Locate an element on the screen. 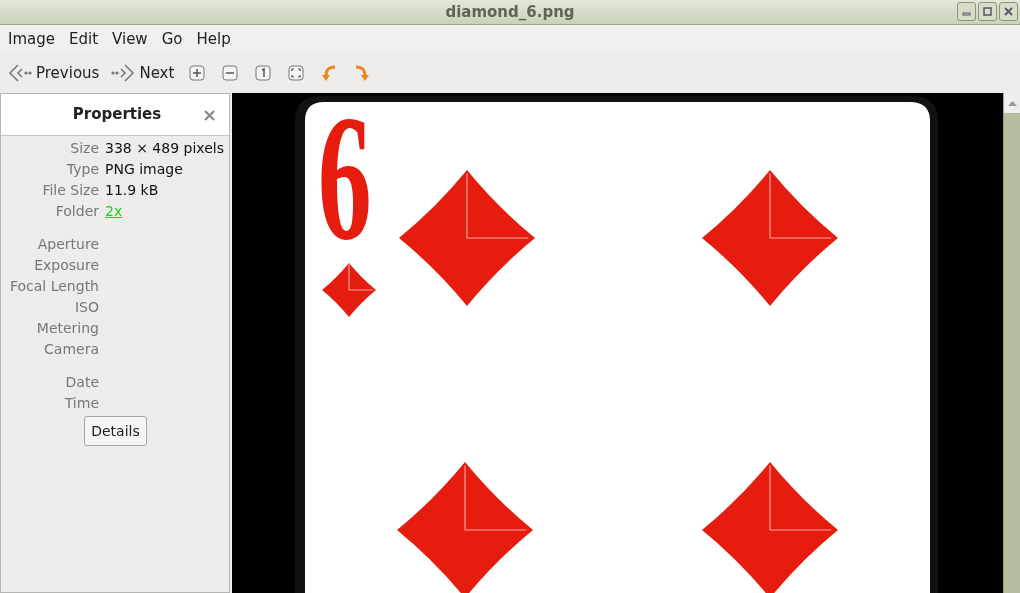  menu-item: Help is located at coordinates (213, 39).